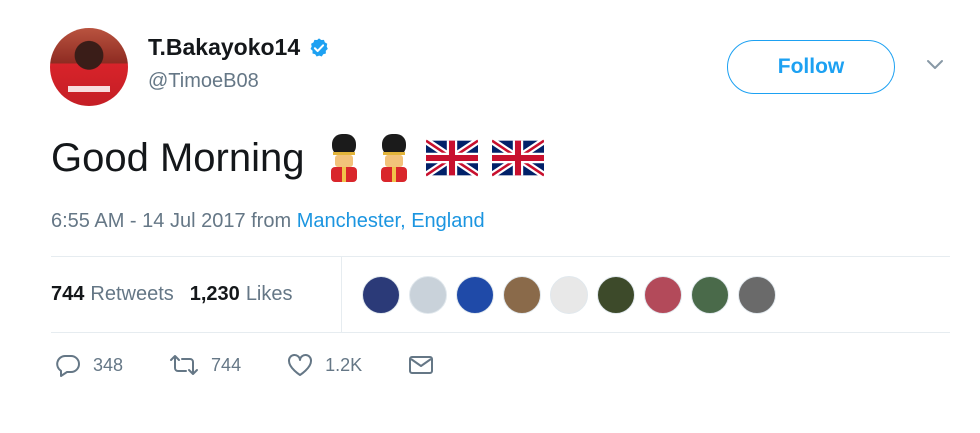  What do you see at coordinates (811, 67) in the screenshot?
I see `follow-button: Follow` at bounding box center [811, 67].